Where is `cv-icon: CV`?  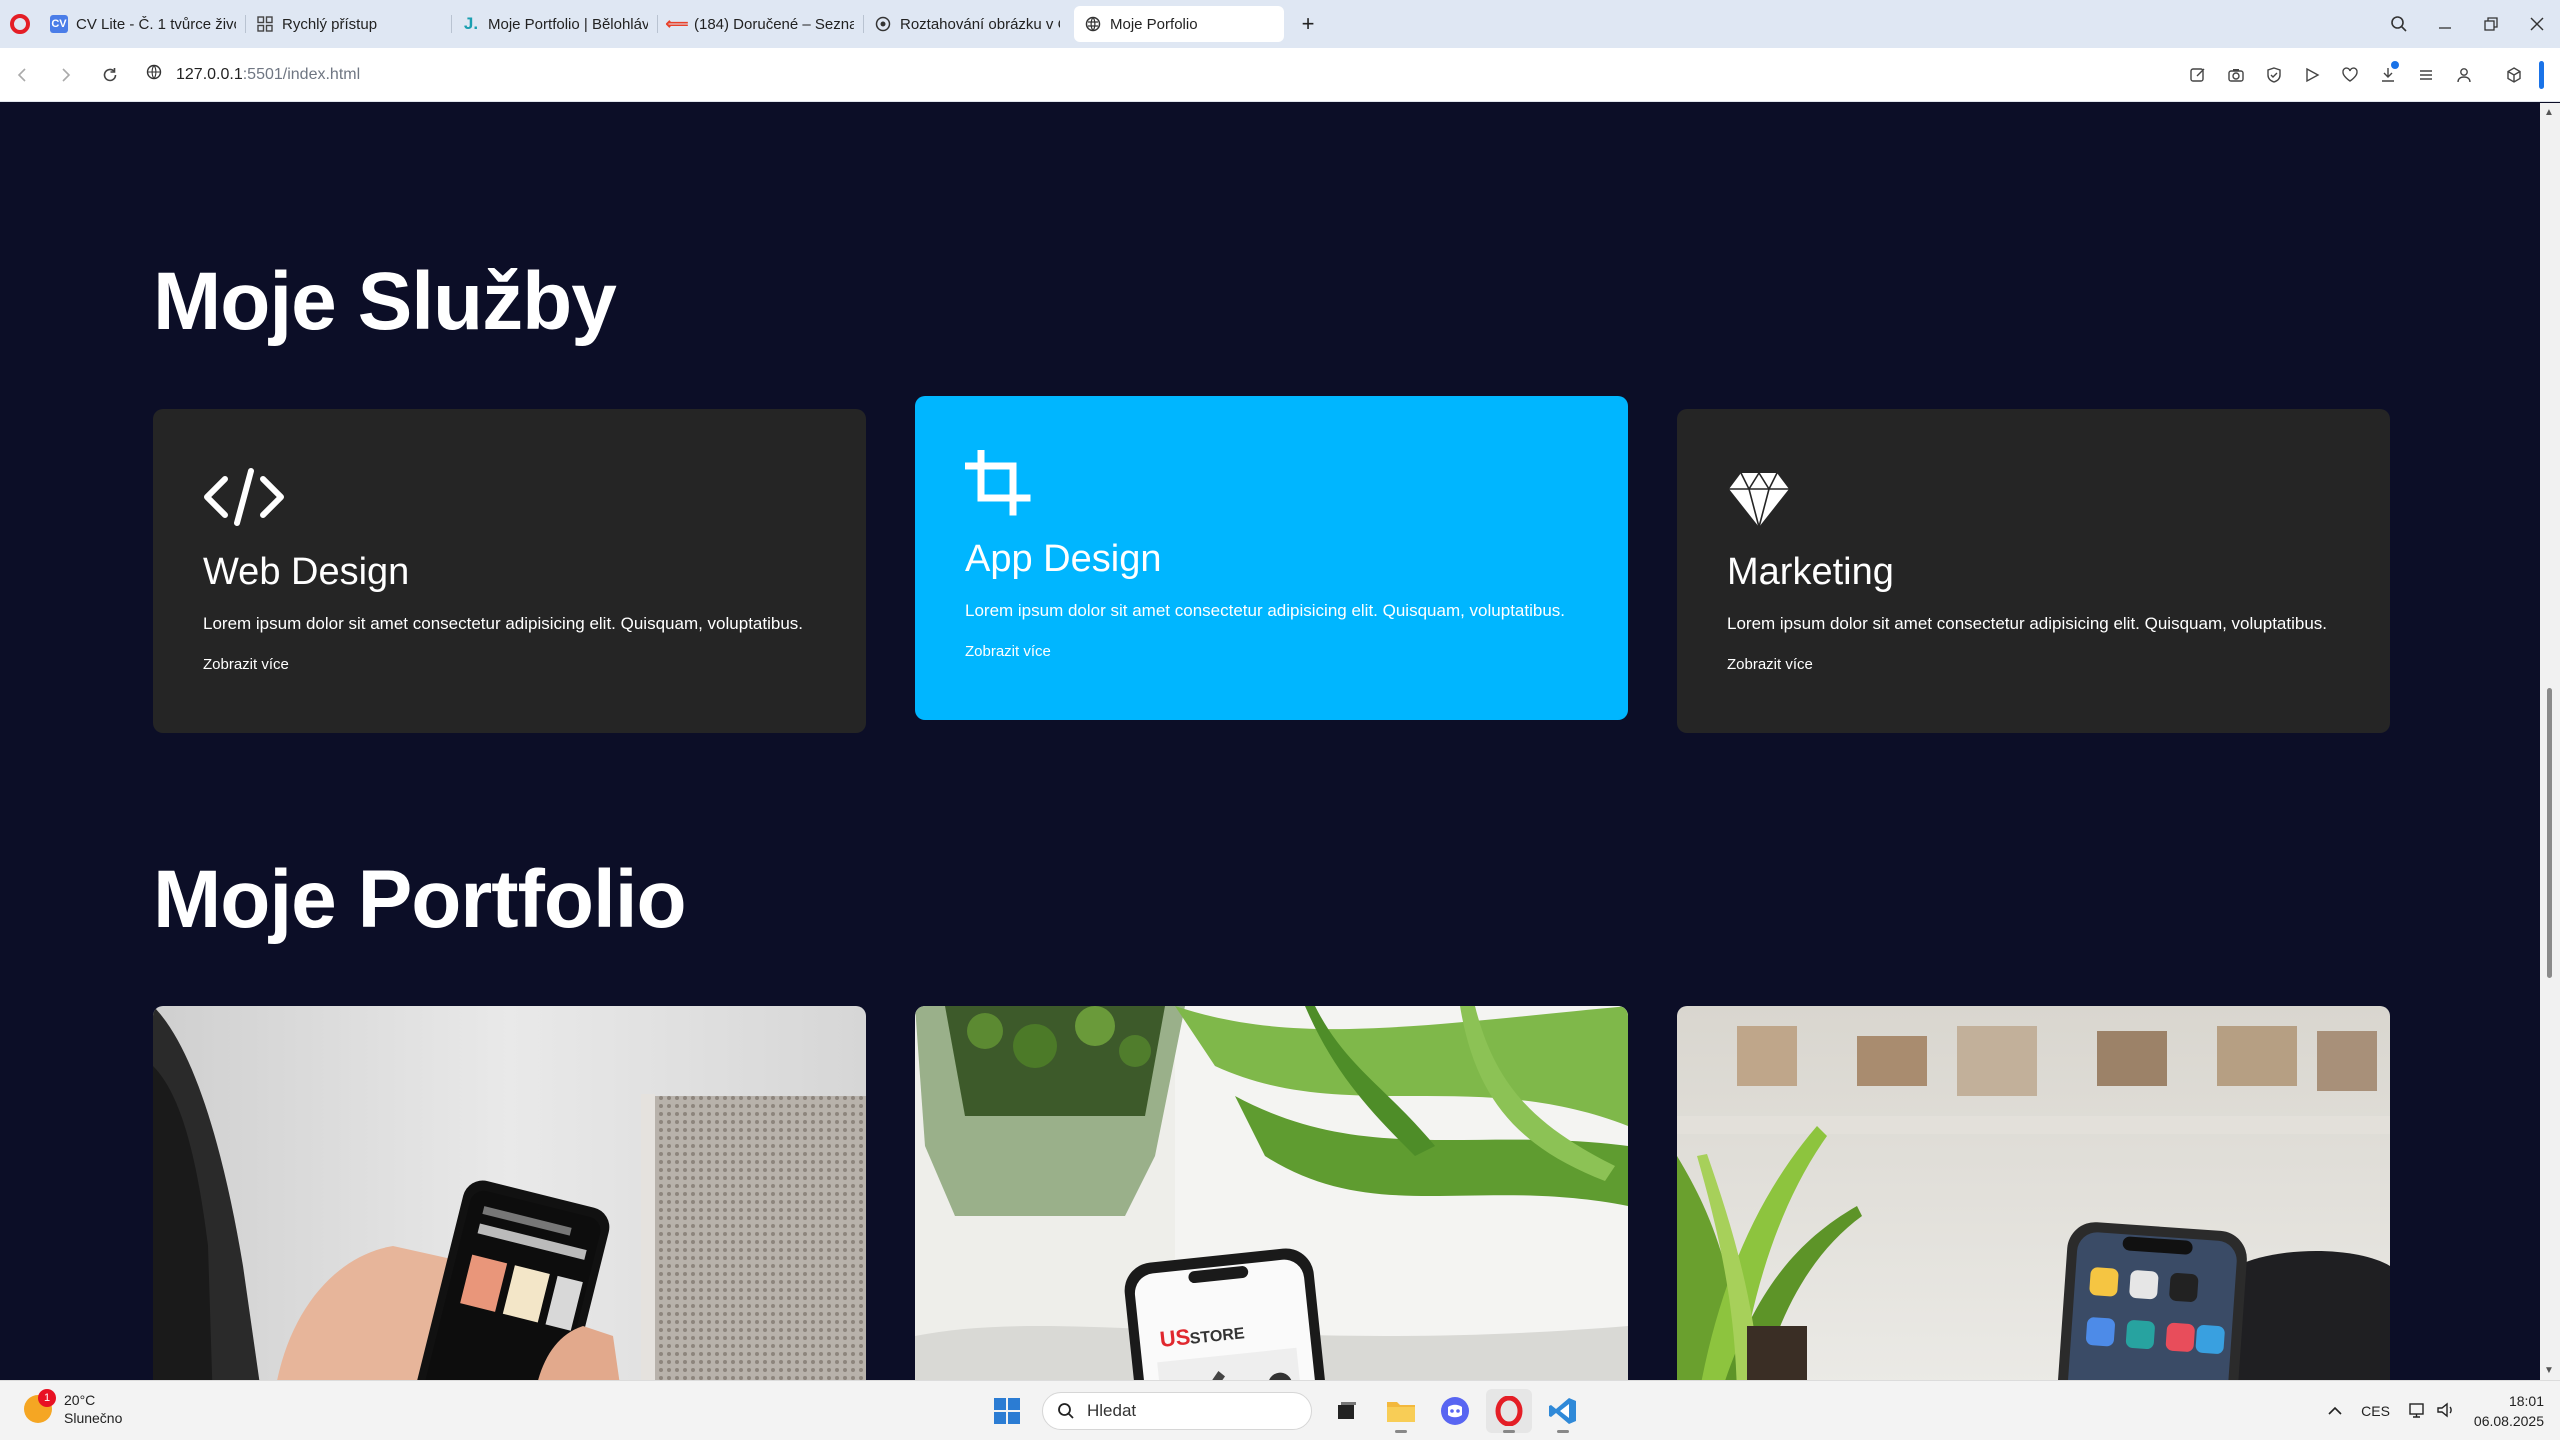 cv-icon: CV is located at coordinates (59, 24).